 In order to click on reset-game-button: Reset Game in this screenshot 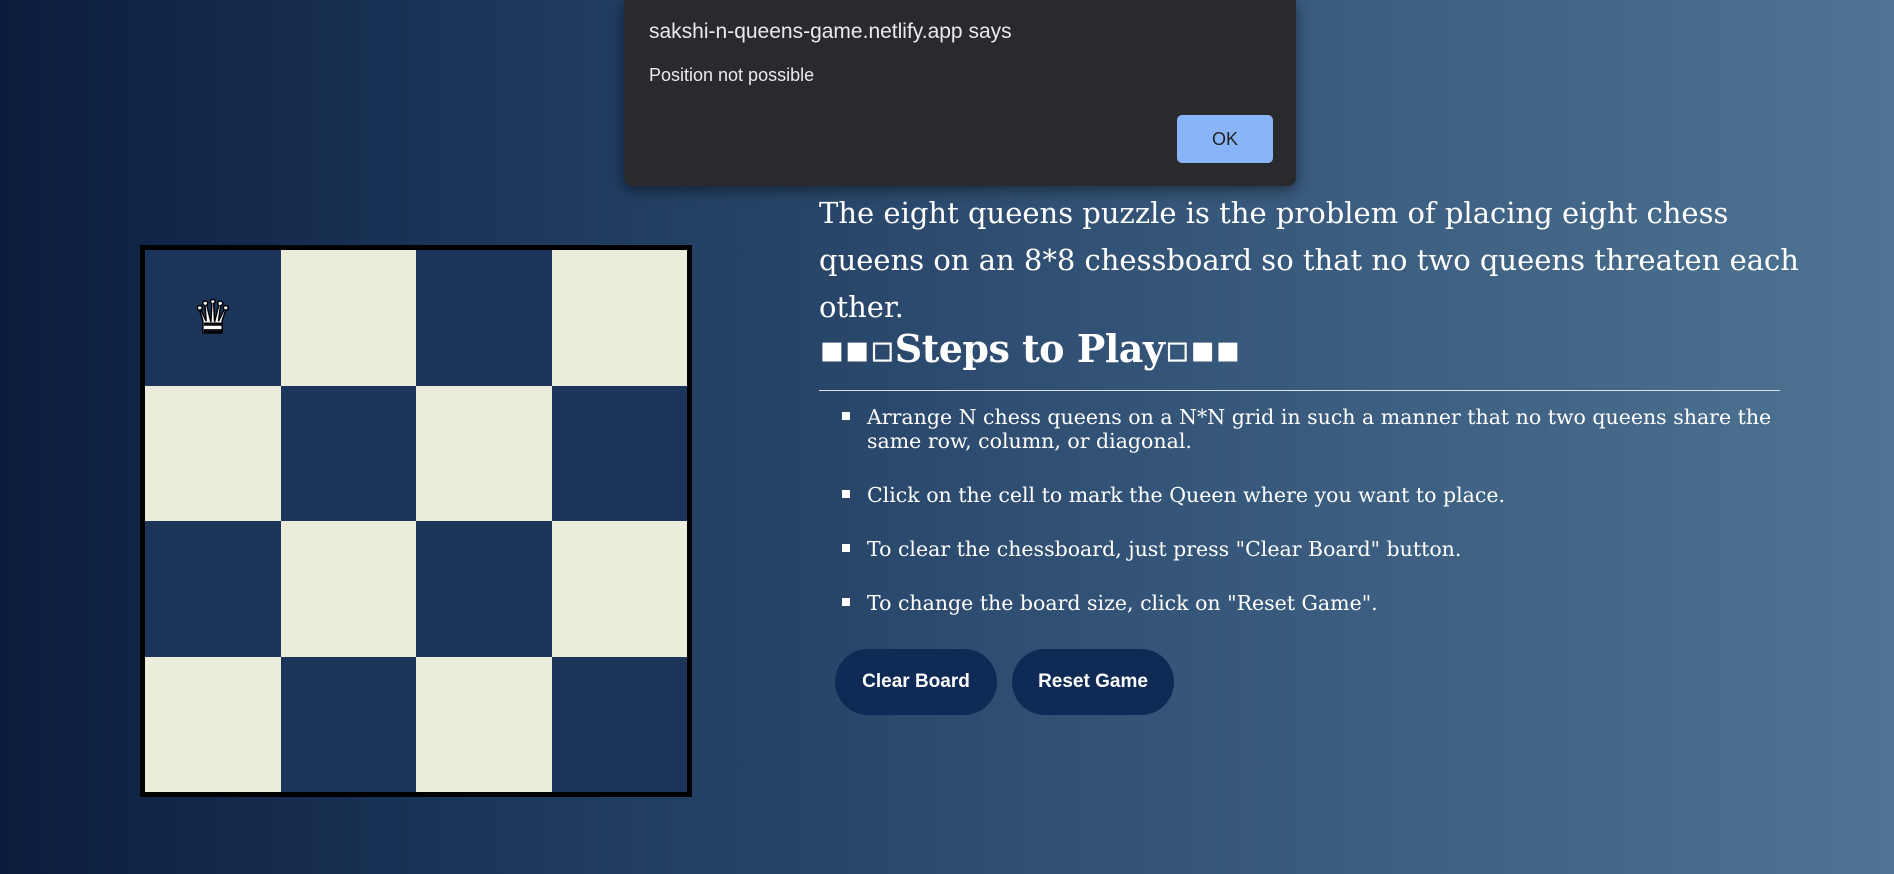, I will do `click(1093, 682)`.